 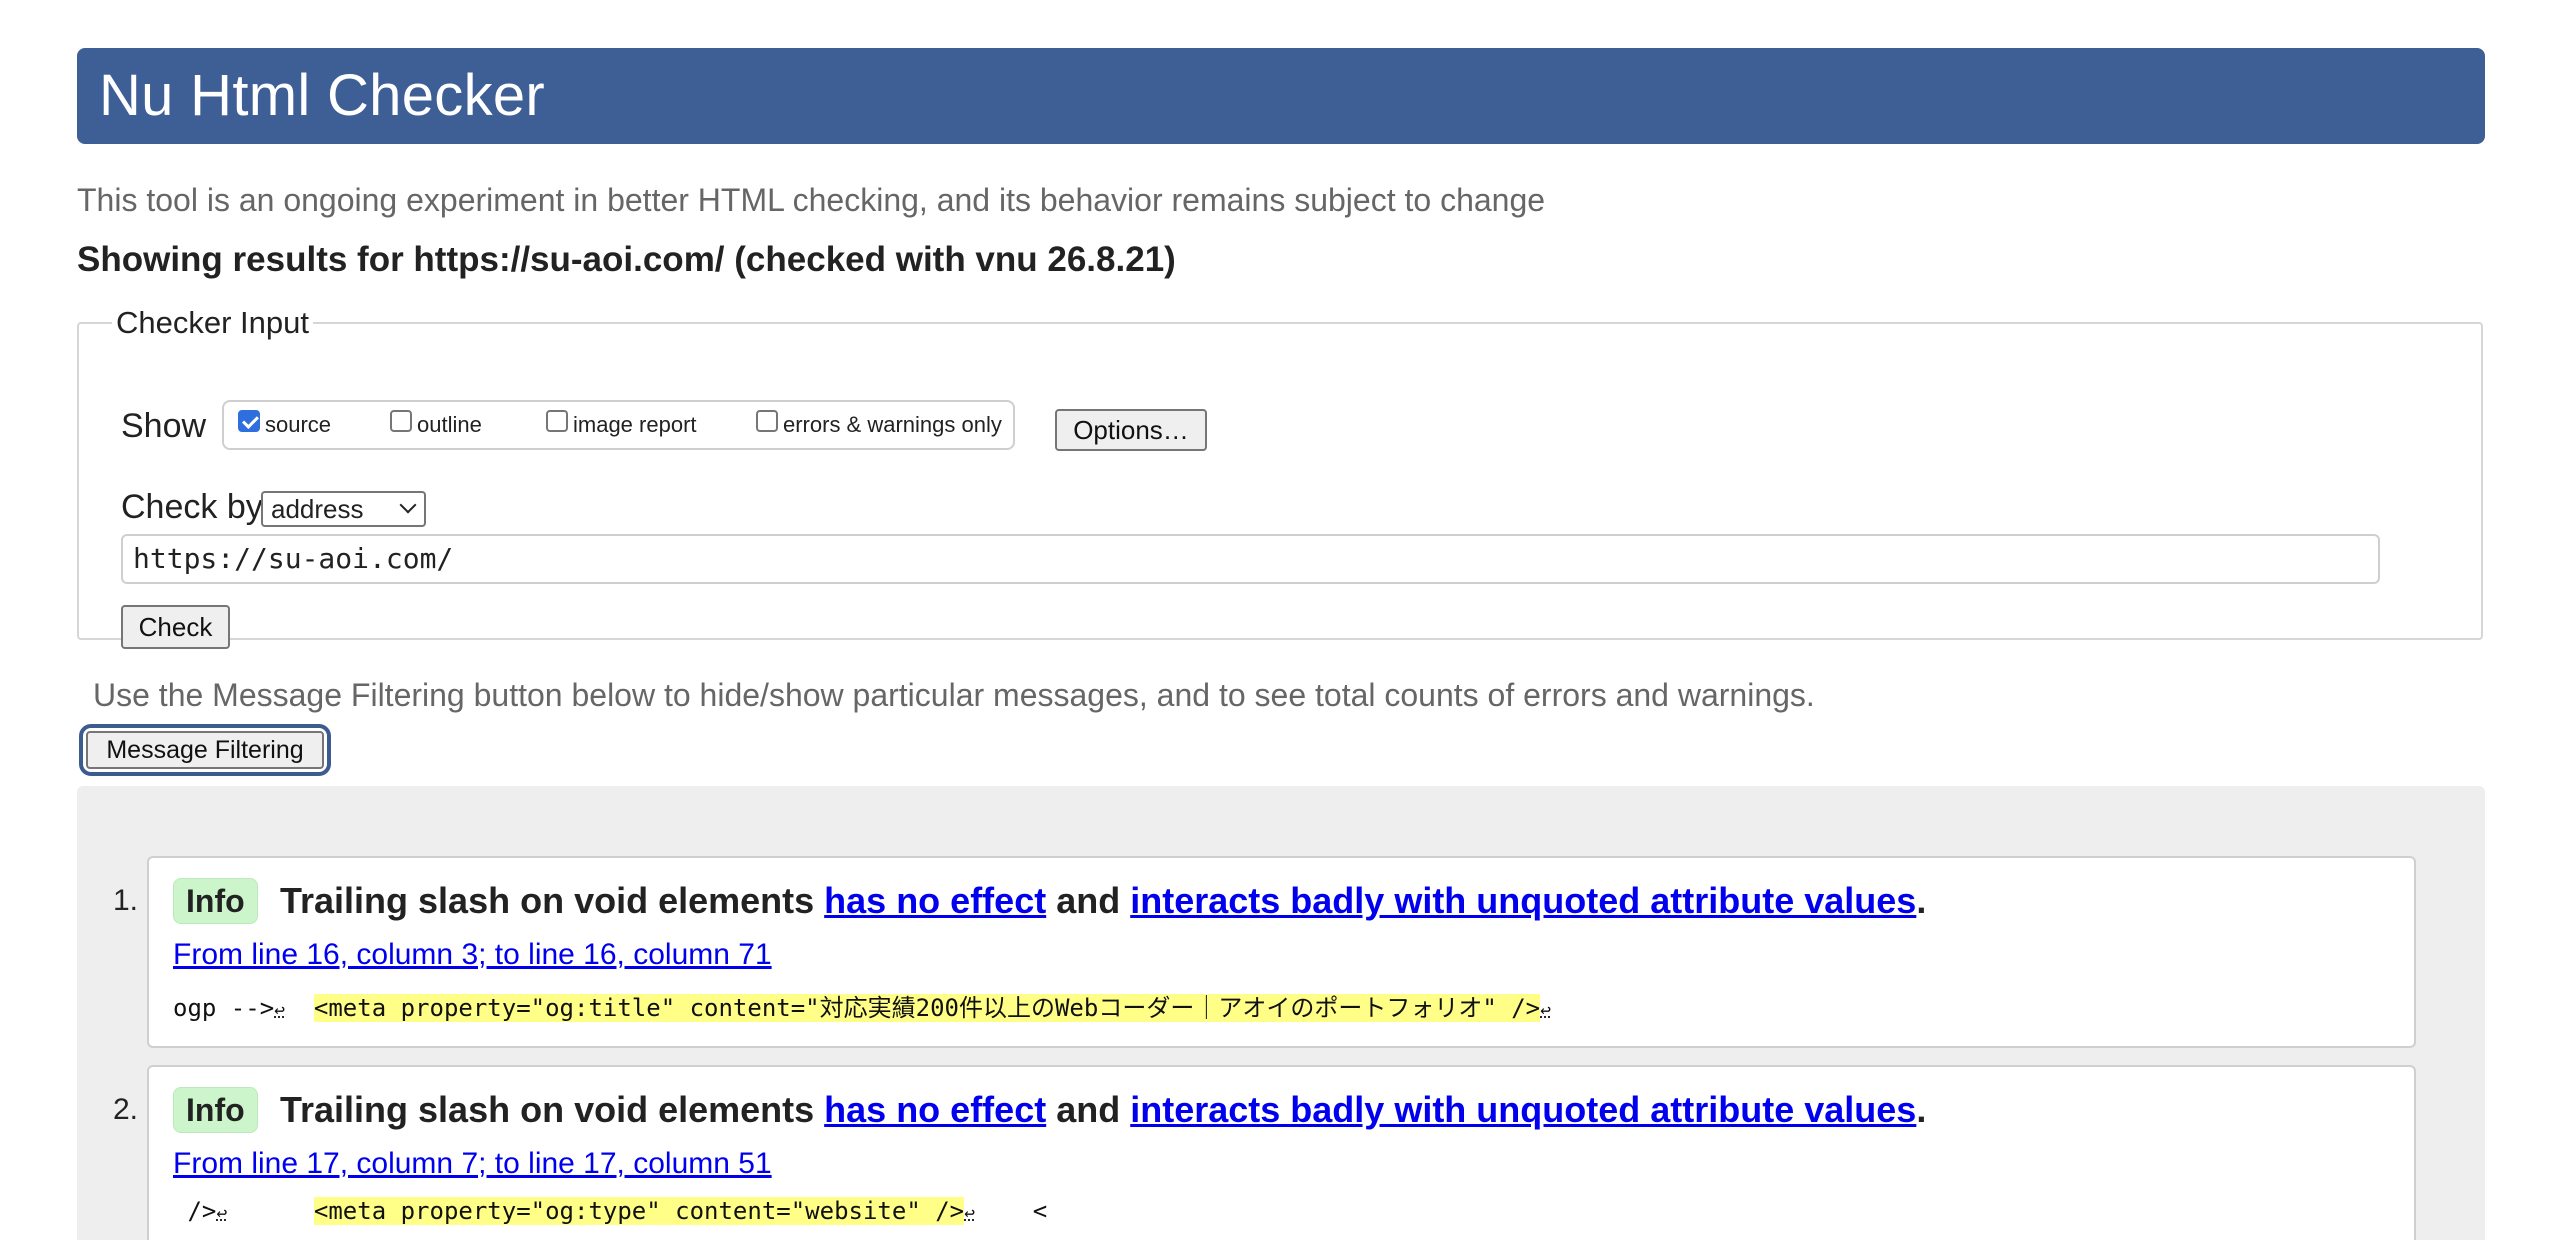 I want to click on check-by-select-value: address, so click(x=317, y=509).